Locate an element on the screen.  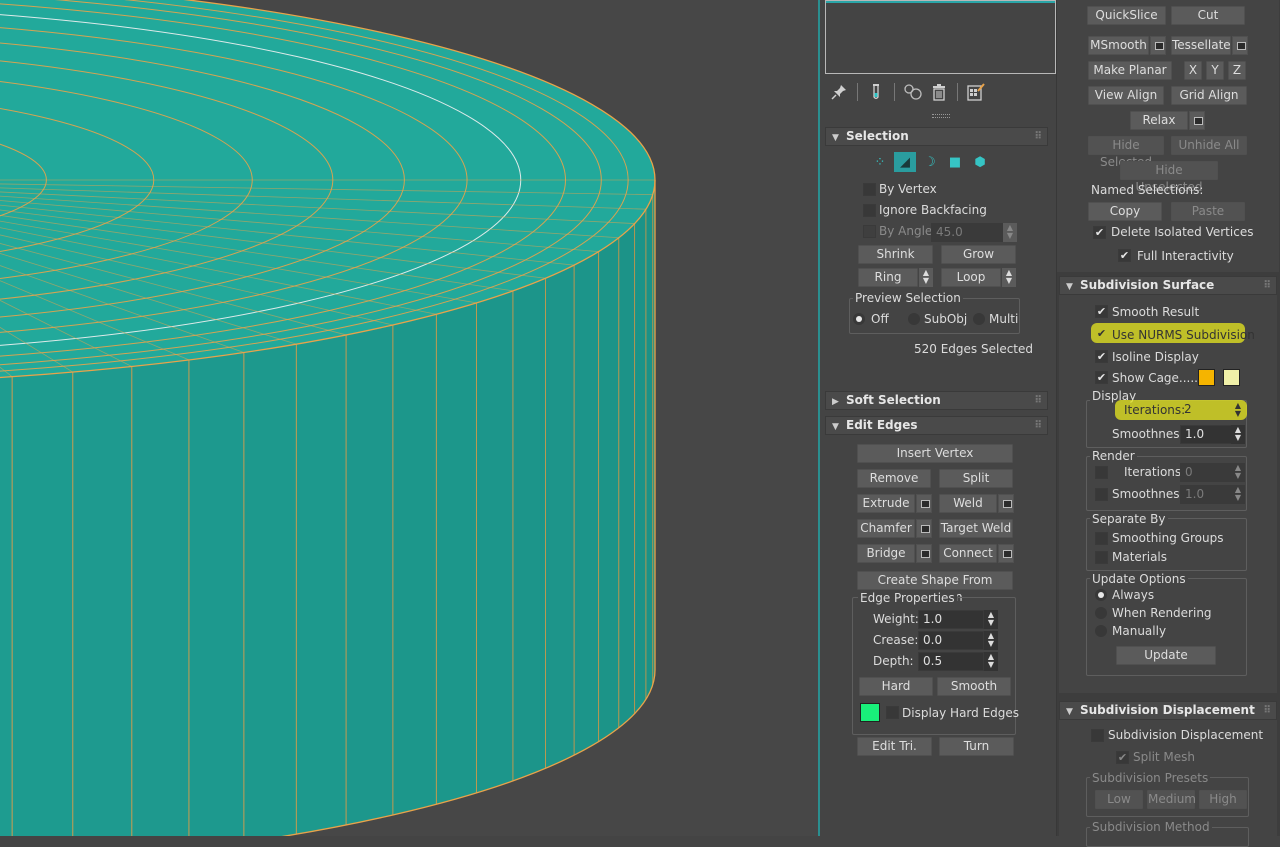
by-angle-field: 45.0 is located at coordinates (967, 232).